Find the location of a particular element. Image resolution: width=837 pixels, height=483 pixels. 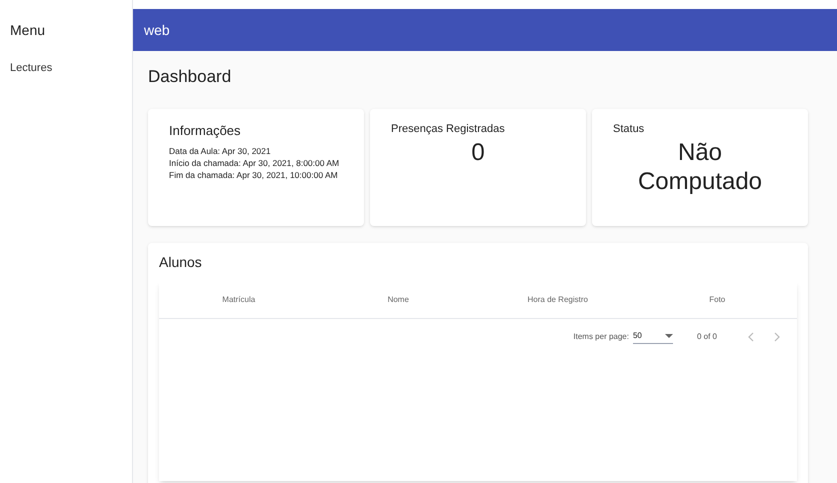

card-title: Alunos is located at coordinates (180, 262).